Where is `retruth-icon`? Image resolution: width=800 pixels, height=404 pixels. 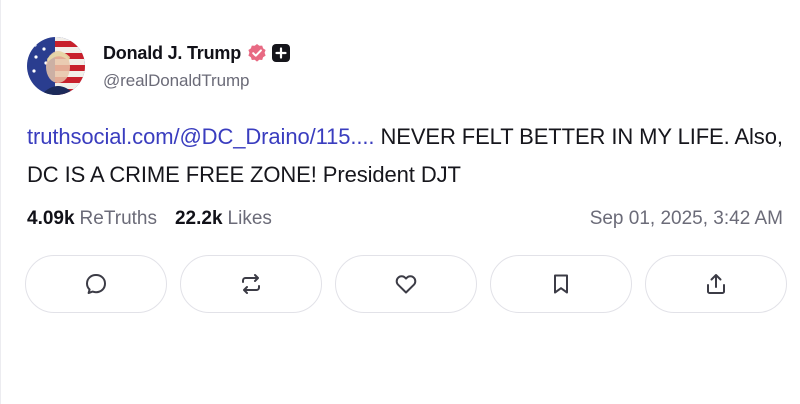 retruth-icon is located at coordinates (251, 284).